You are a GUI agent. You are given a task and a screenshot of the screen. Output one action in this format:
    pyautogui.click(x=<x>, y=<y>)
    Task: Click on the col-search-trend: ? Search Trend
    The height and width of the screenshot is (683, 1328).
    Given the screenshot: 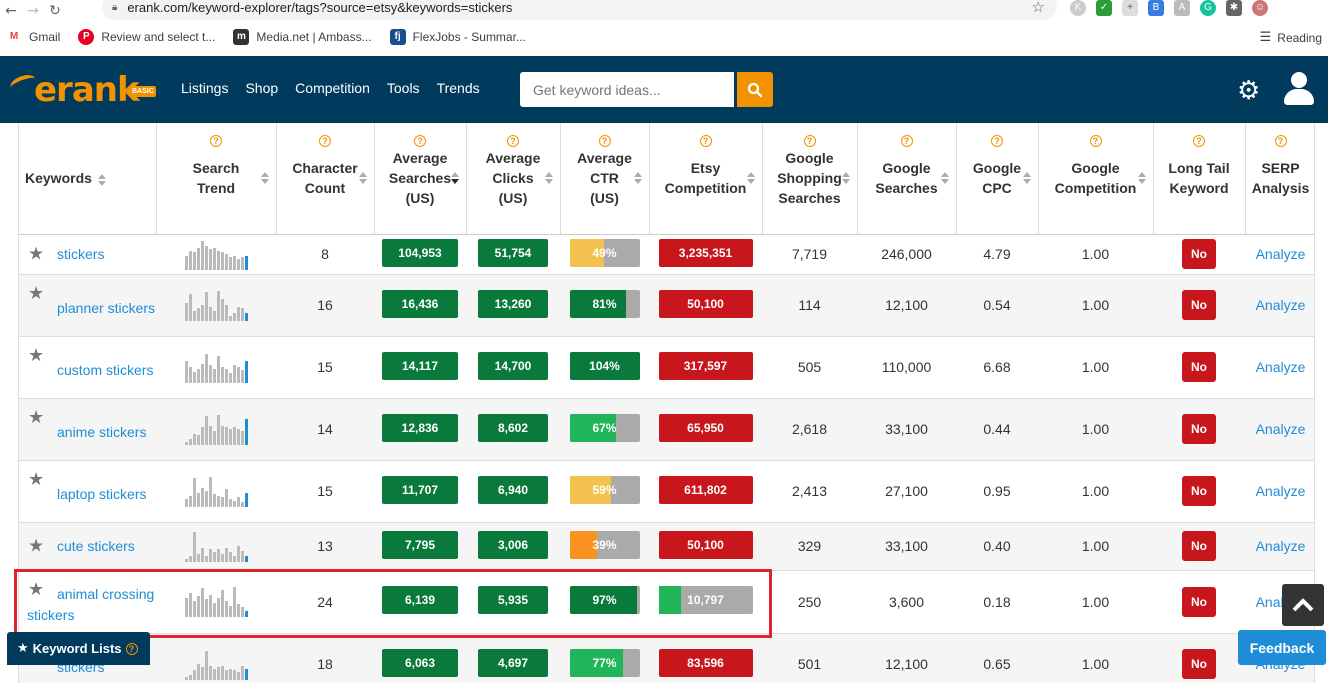 What is the action you would take?
    pyautogui.click(x=216, y=179)
    